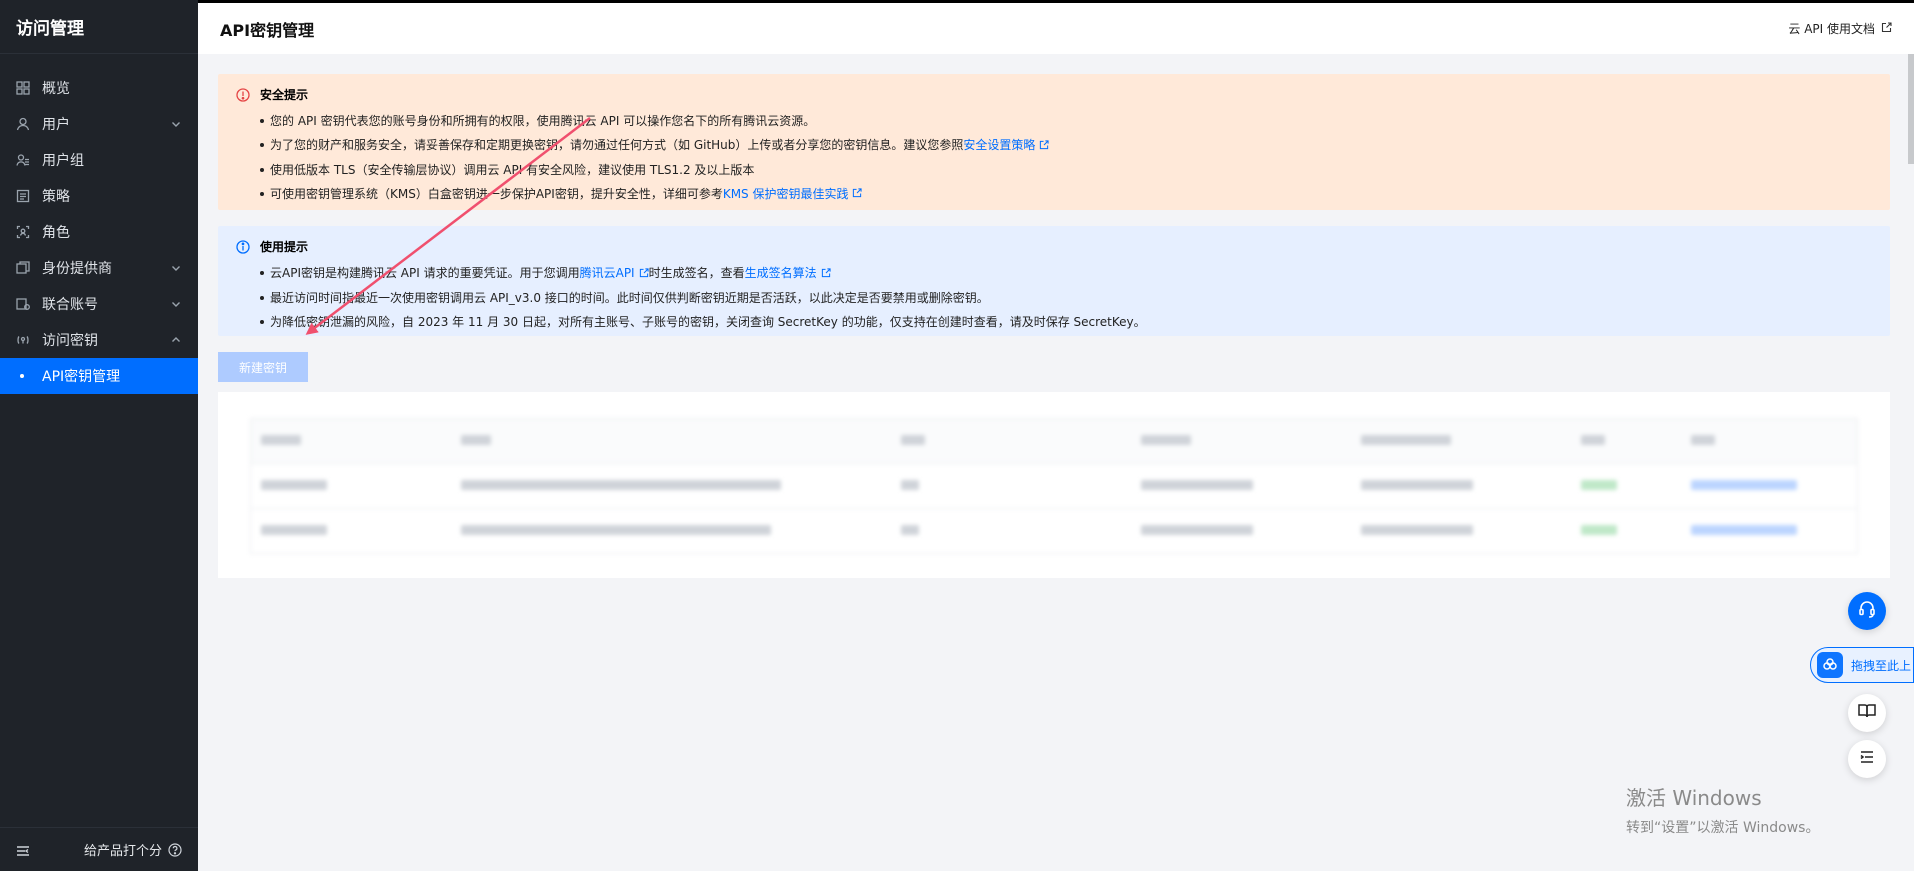 The image size is (1914, 871). I want to click on users-icon, so click(23, 160).